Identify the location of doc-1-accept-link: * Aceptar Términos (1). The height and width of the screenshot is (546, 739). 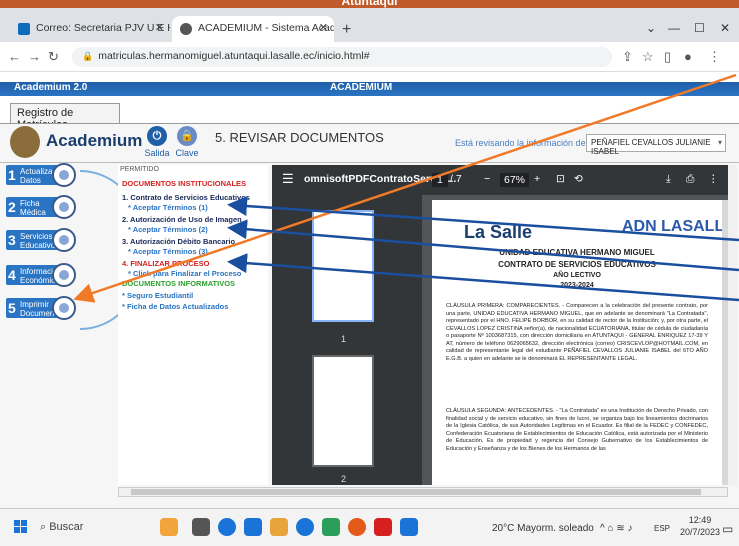
(168, 207).